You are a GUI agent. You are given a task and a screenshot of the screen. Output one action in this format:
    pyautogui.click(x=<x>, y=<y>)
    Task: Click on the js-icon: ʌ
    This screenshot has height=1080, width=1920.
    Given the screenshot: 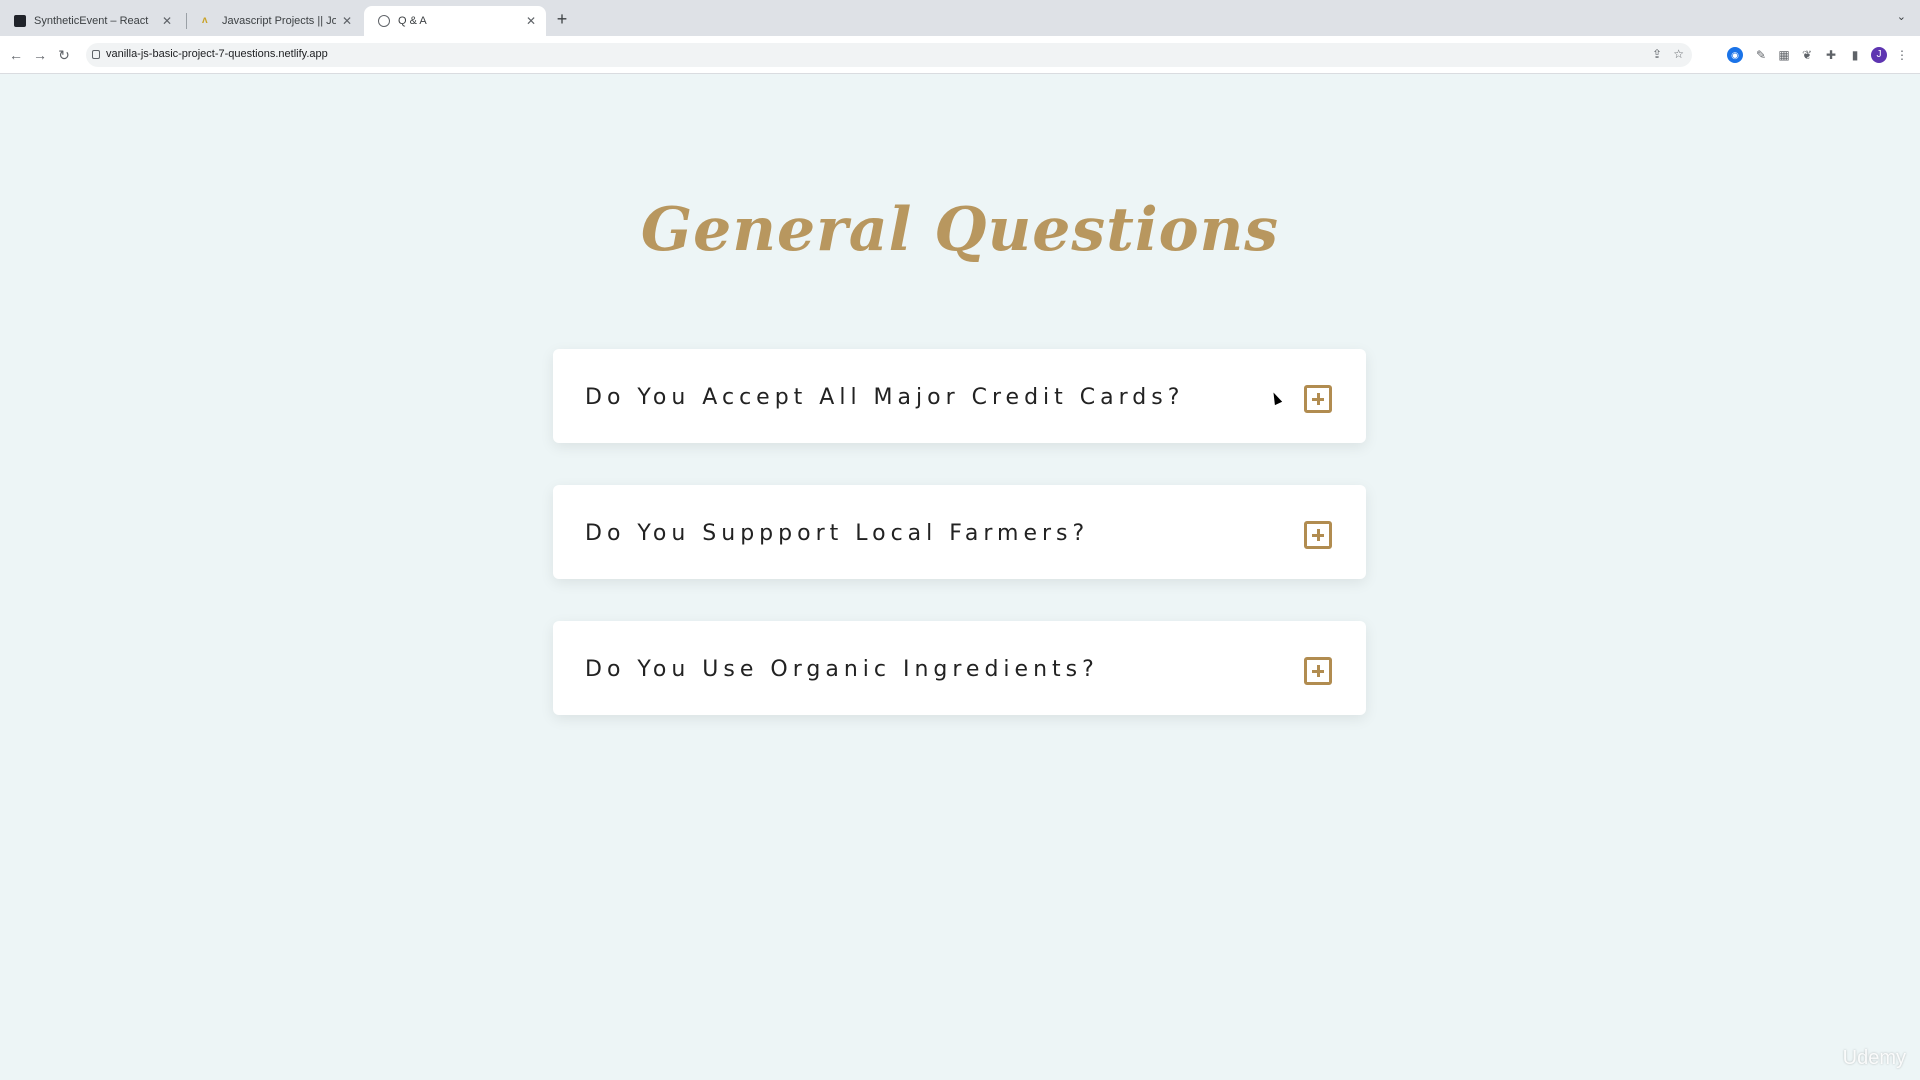 What is the action you would take?
    pyautogui.click(x=205, y=20)
    